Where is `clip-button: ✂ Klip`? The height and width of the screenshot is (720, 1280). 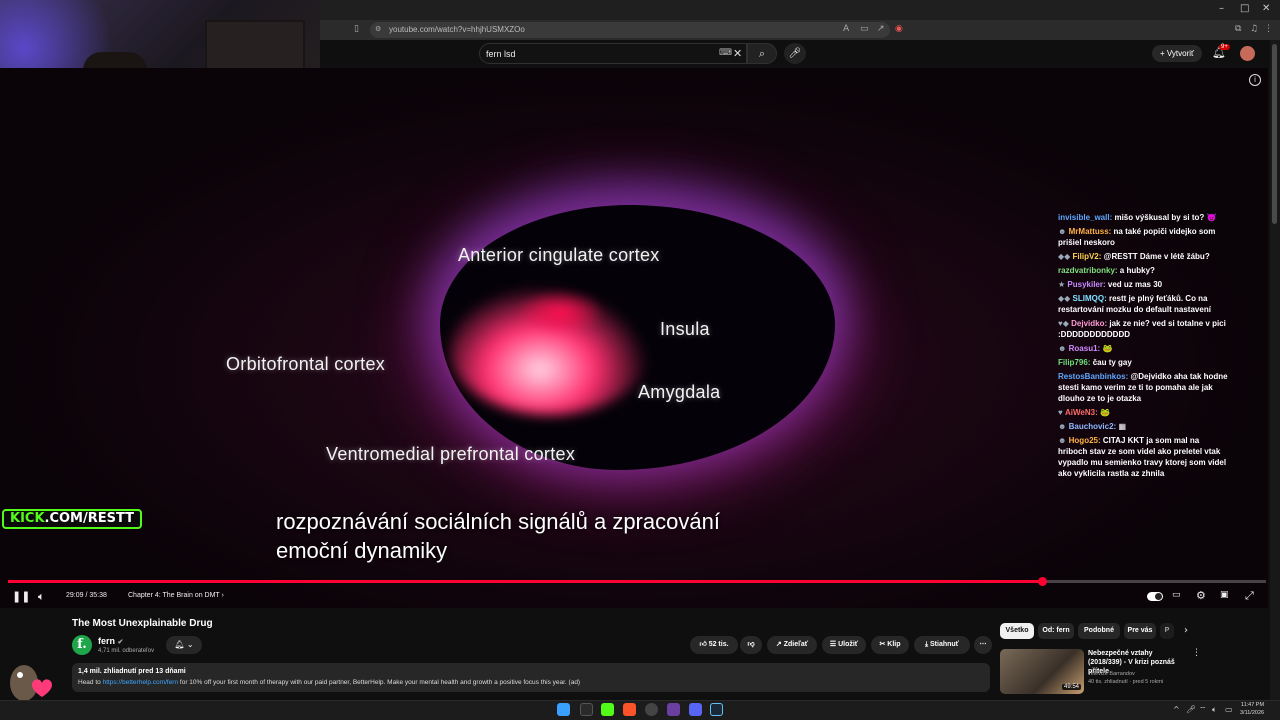 clip-button: ✂ Klip is located at coordinates (890, 645).